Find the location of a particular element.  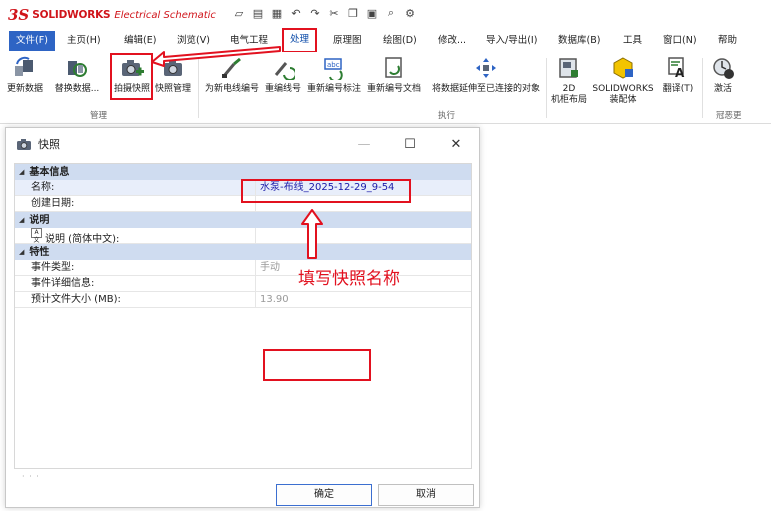

menu-home: 主页(H) is located at coordinates (84, 41).